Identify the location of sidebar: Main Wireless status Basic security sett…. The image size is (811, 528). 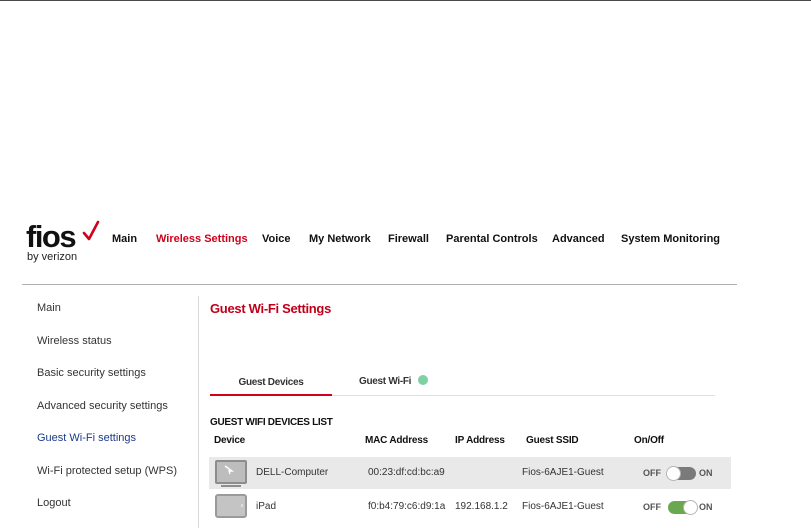
(110, 412).